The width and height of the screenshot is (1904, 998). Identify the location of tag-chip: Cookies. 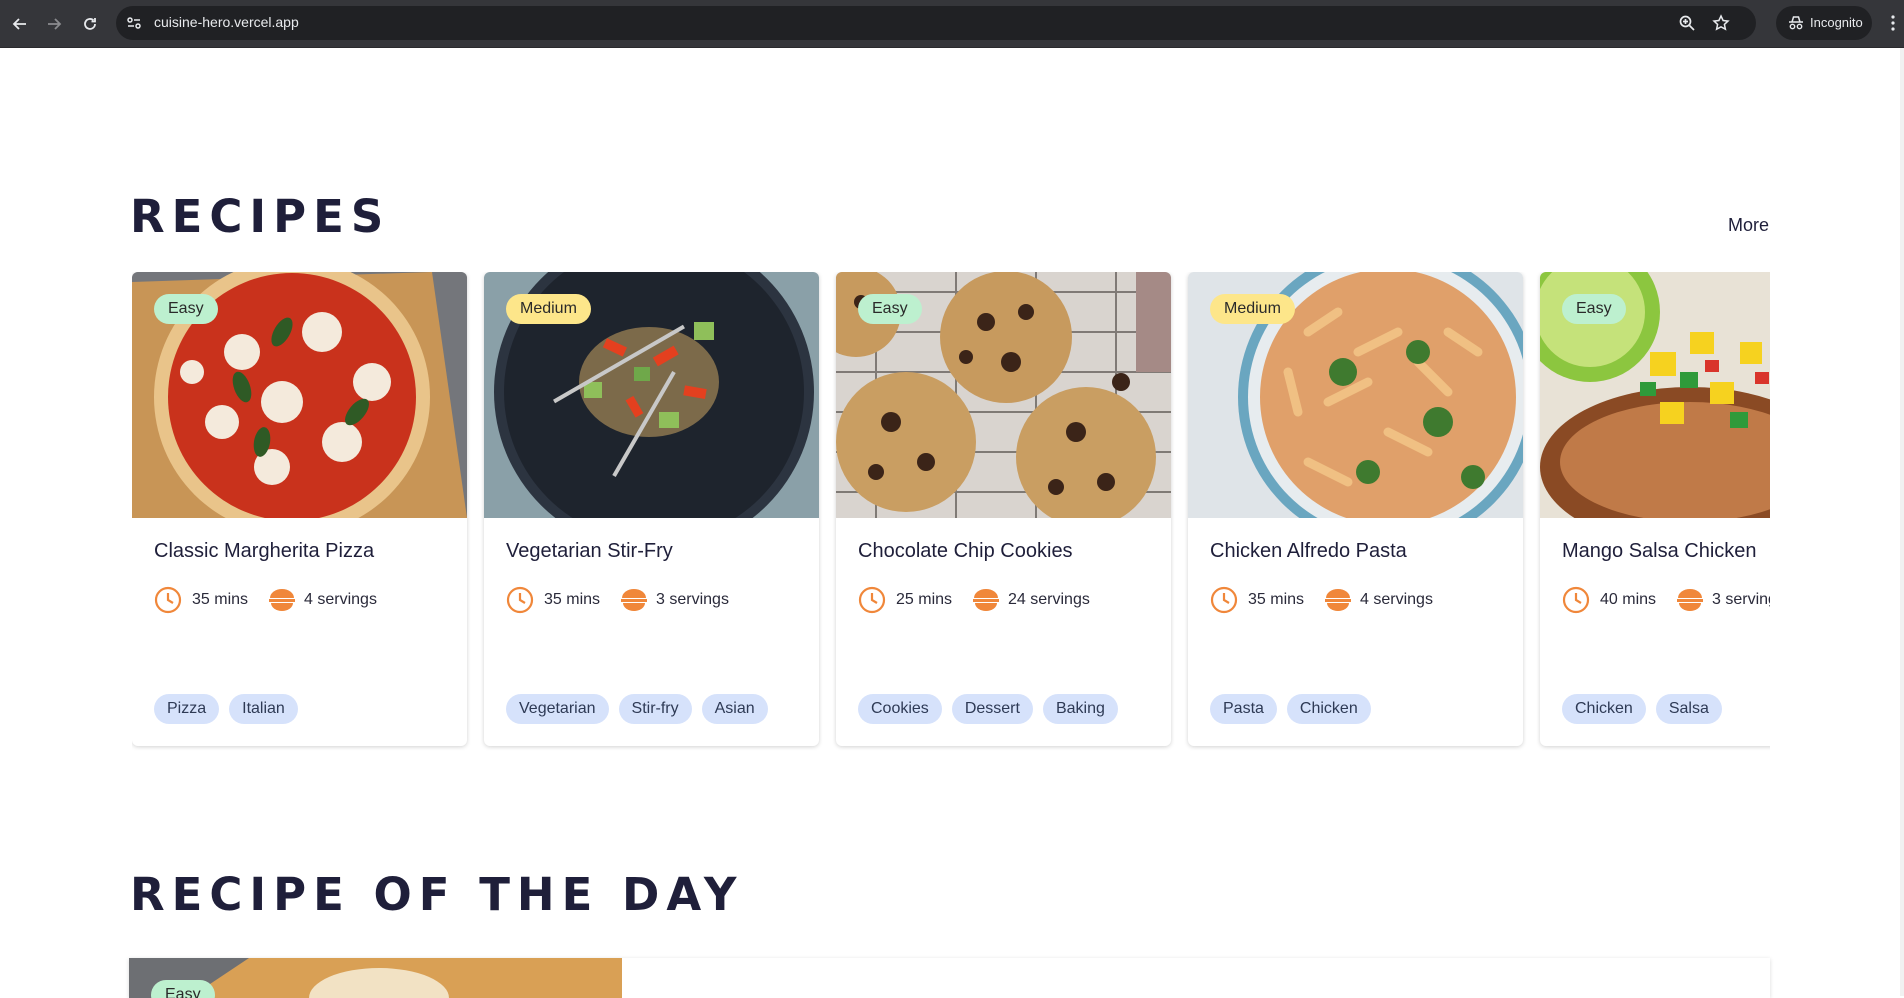
(900, 709).